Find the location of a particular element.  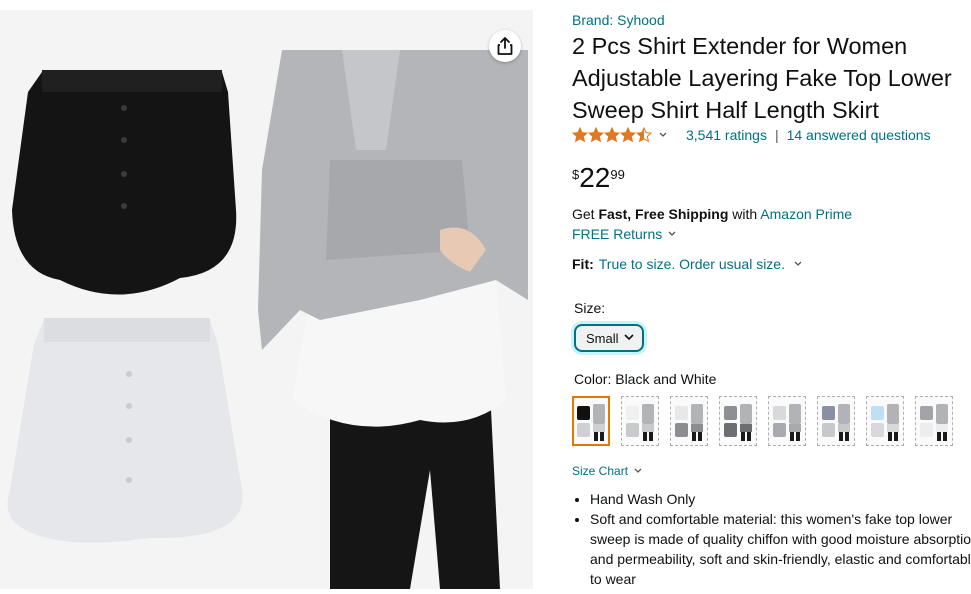

ratings-count-link: 3,541 ratings is located at coordinates (726, 135).